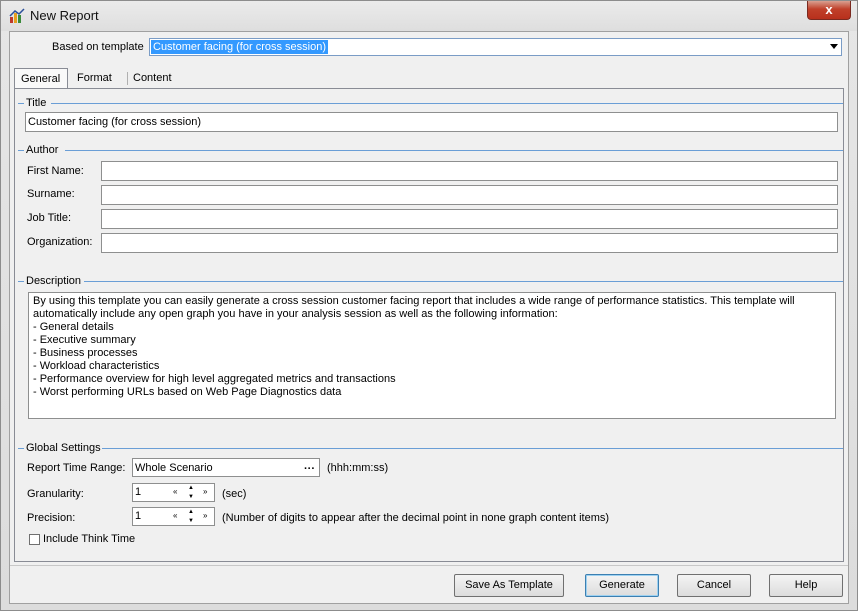  I want to click on tab-general: General, so click(41, 79).